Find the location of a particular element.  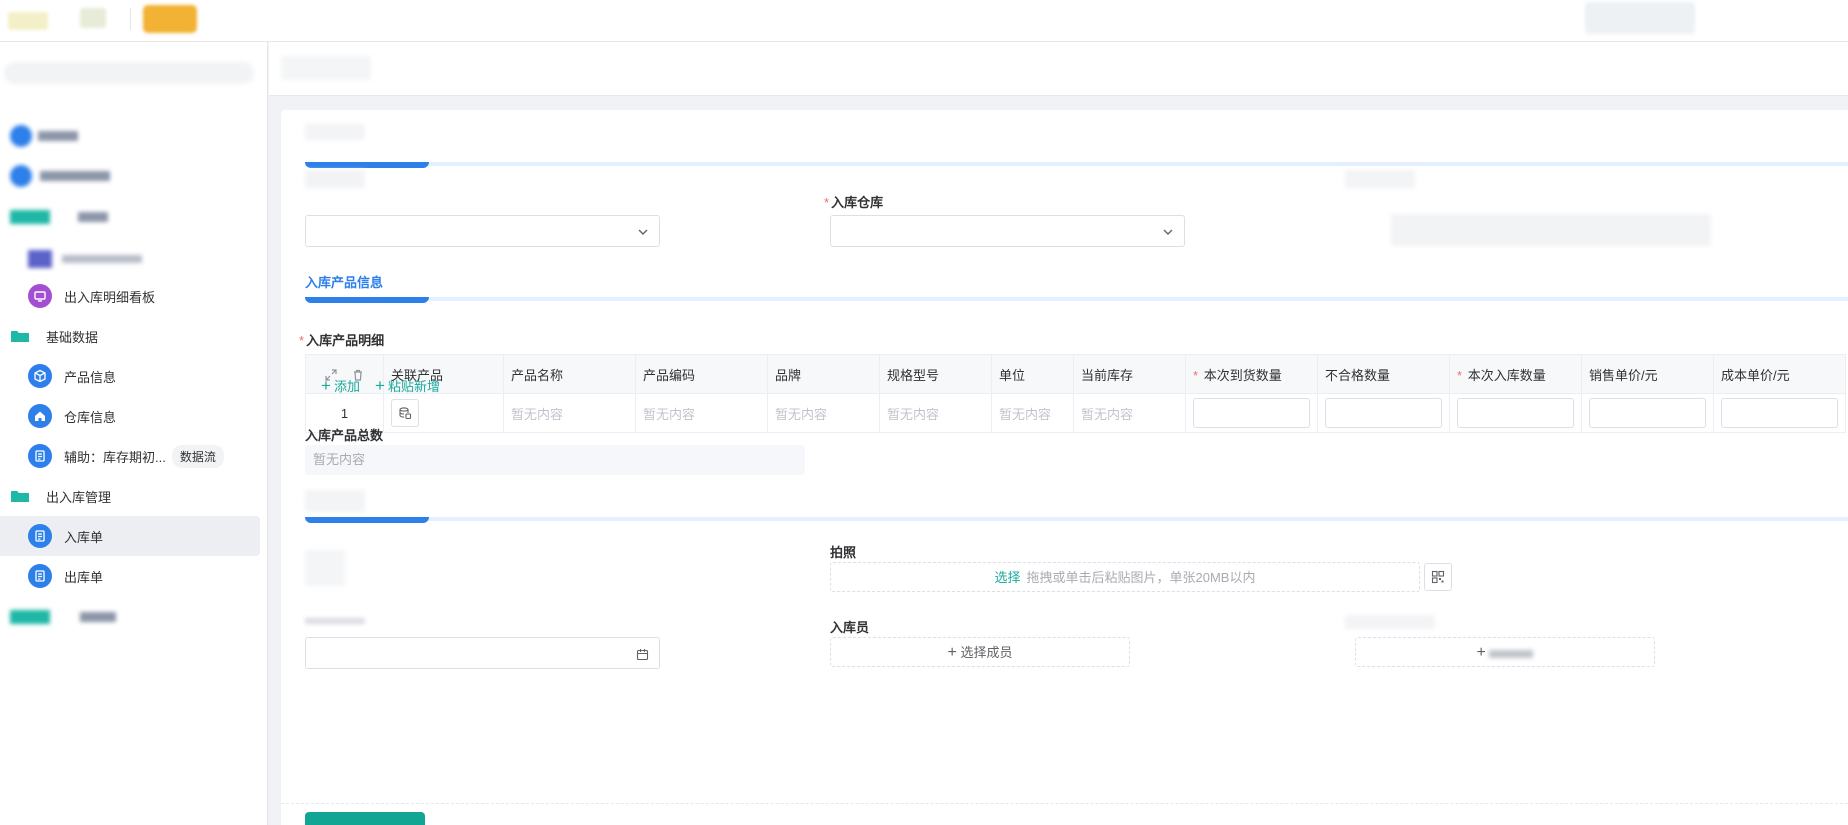

photo-label: 拍照 is located at coordinates (843, 552).